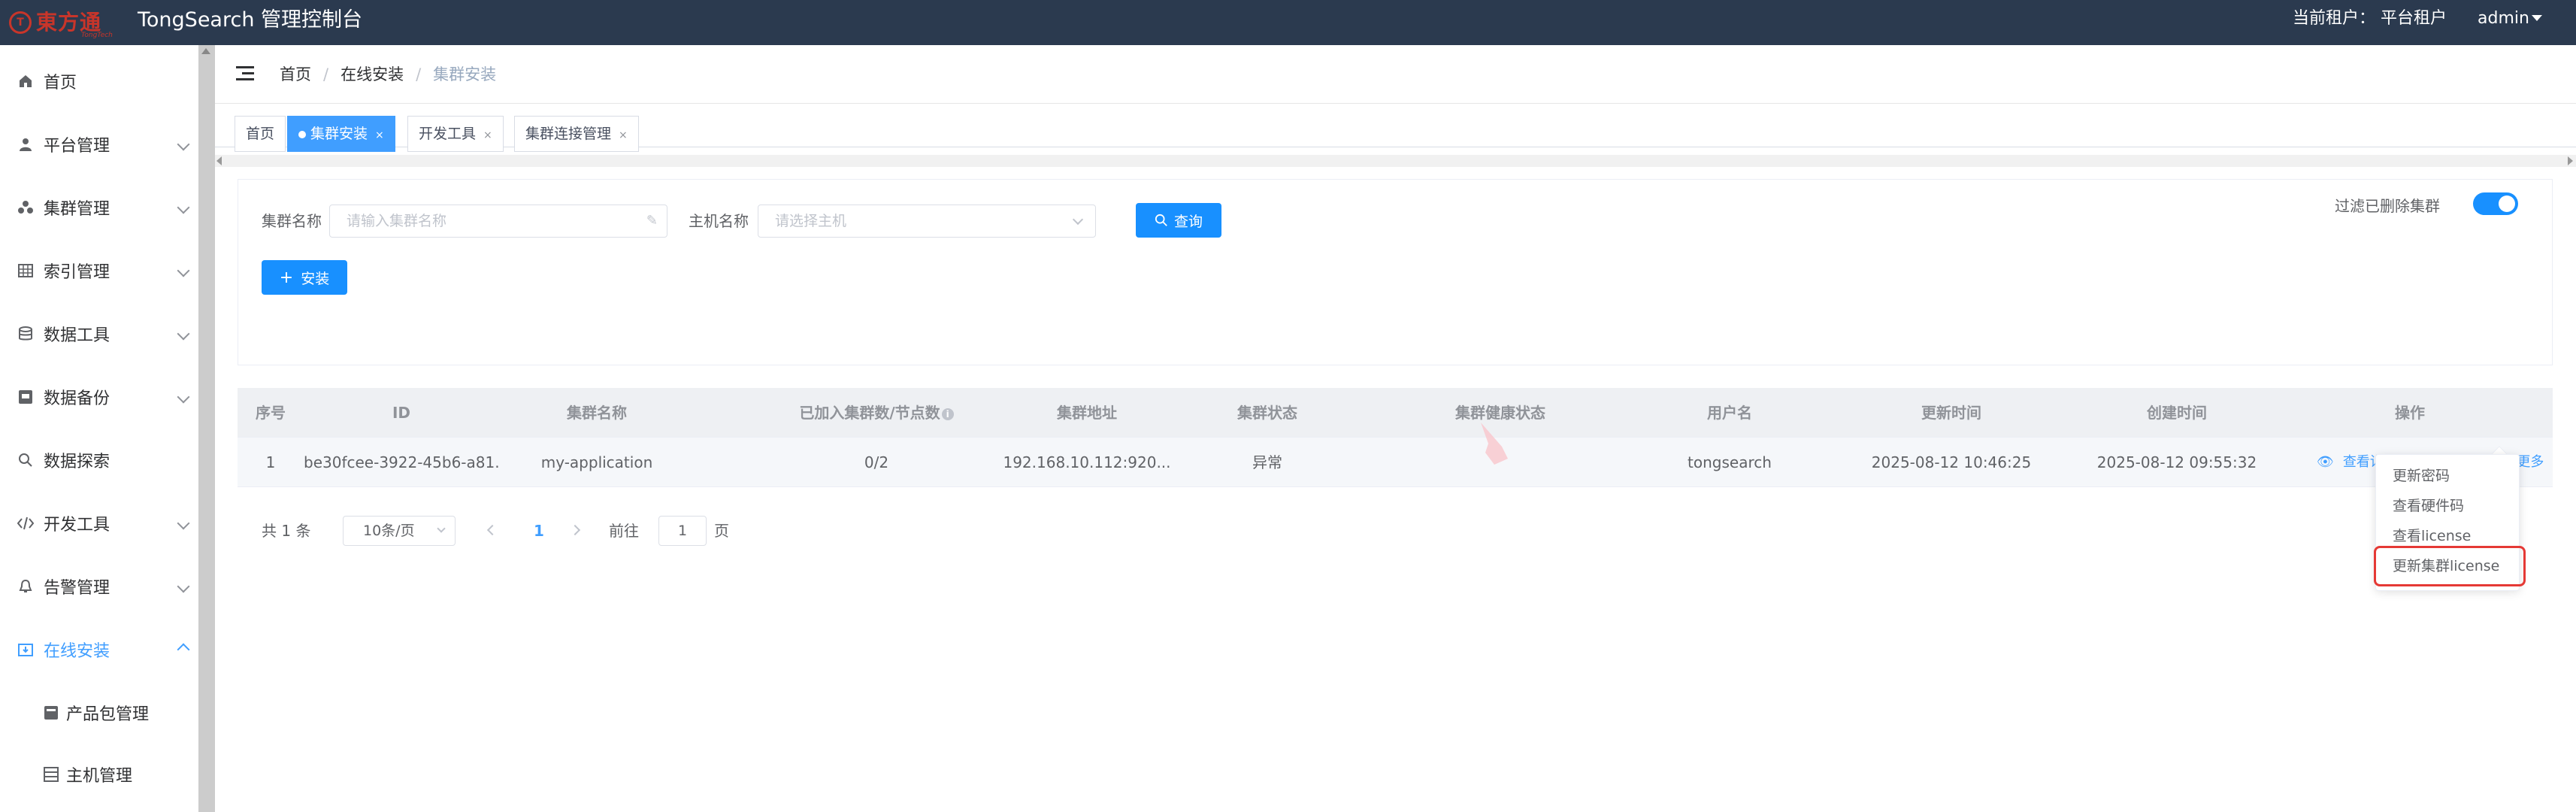 The height and width of the screenshot is (812, 2576). What do you see at coordinates (624, 531) in the screenshot?
I see `goto-label: 前往` at bounding box center [624, 531].